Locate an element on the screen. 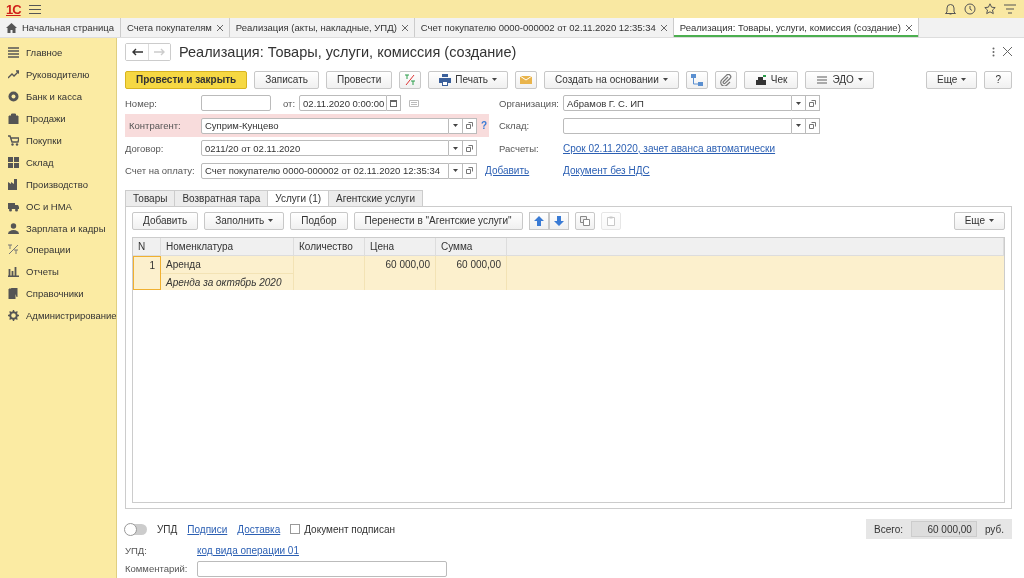  toolbar-button: Провести is located at coordinates (359, 79).